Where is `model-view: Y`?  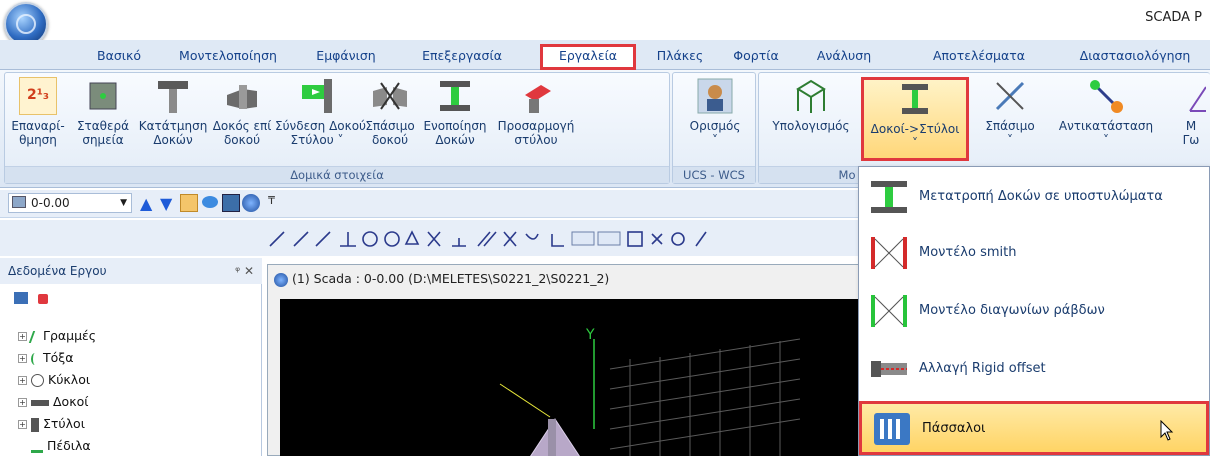 model-view: Y is located at coordinates (650, 391).